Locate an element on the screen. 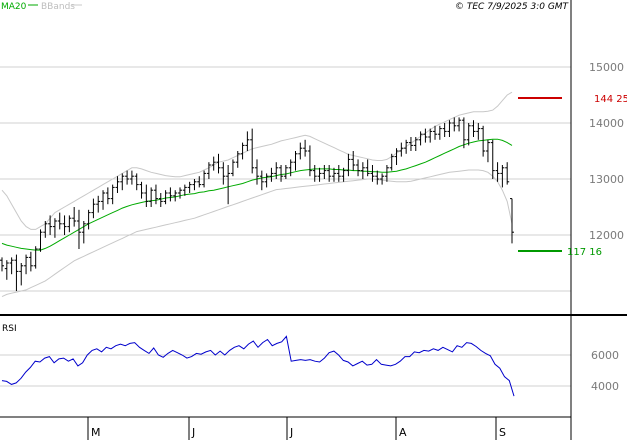 Image resolution: width=627 pixels, height=440 pixels. price-tick-label: 14000 is located at coordinates (606, 123).